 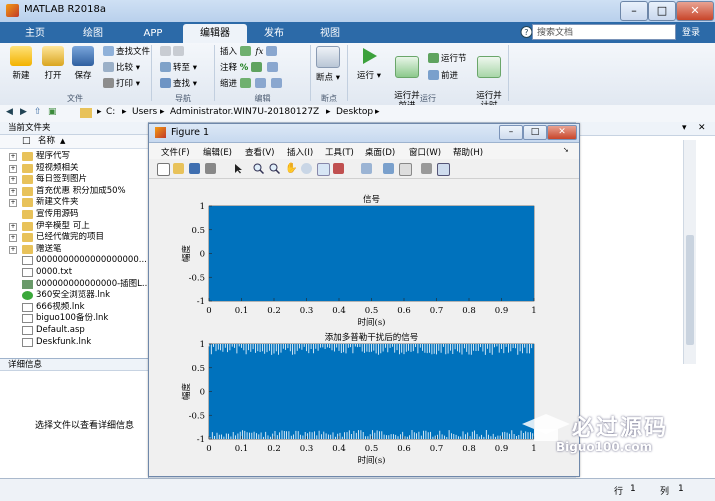 What do you see at coordinates (153, 33) in the screenshot?
I see `tab-apps: APP` at bounding box center [153, 33].